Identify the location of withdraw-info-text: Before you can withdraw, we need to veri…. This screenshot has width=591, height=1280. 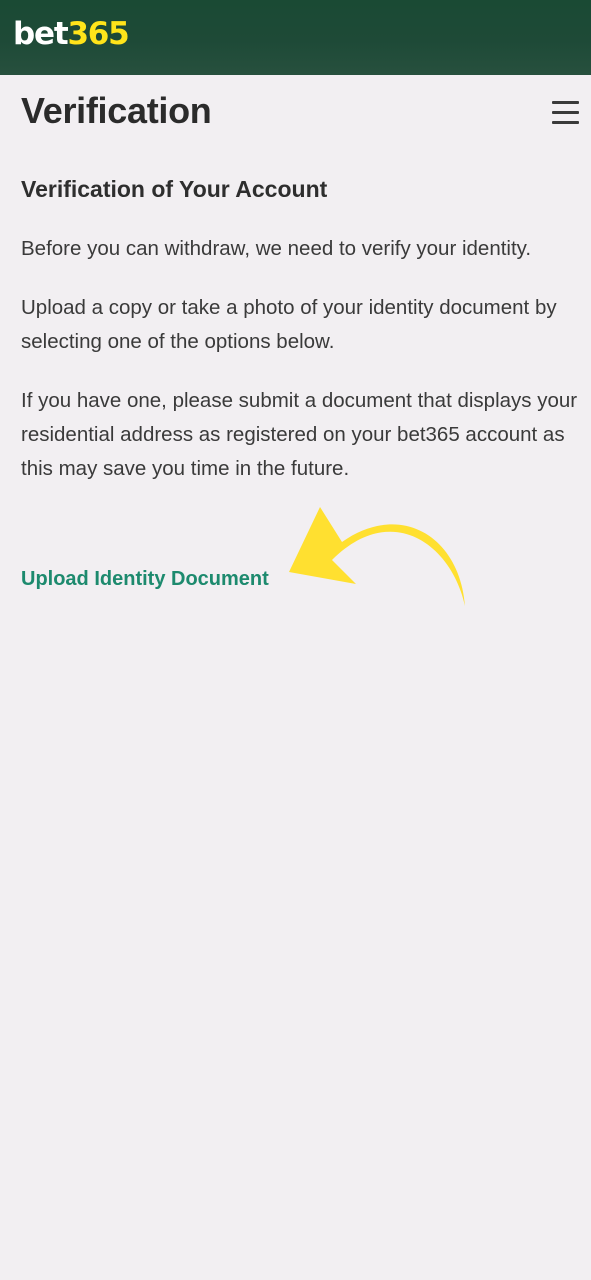
(276, 248).